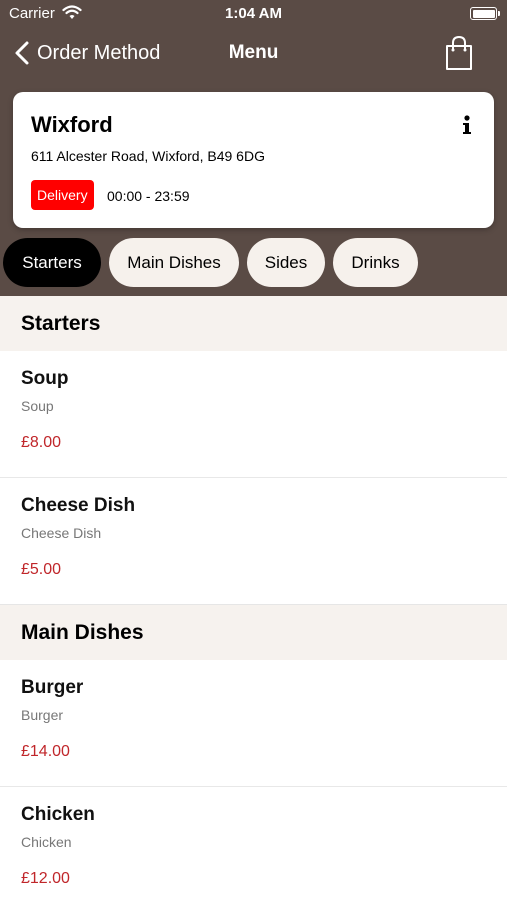 This screenshot has height=914, width=507. What do you see at coordinates (253, 323) in the screenshot?
I see `section-header-starters: Starters` at bounding box center [253, 323].